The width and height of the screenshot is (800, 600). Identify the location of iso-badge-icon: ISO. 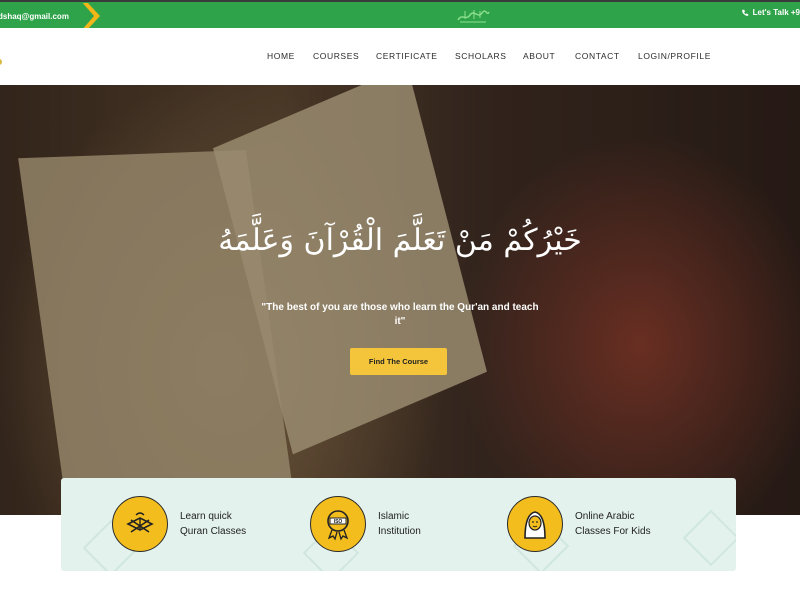
(338, 524).